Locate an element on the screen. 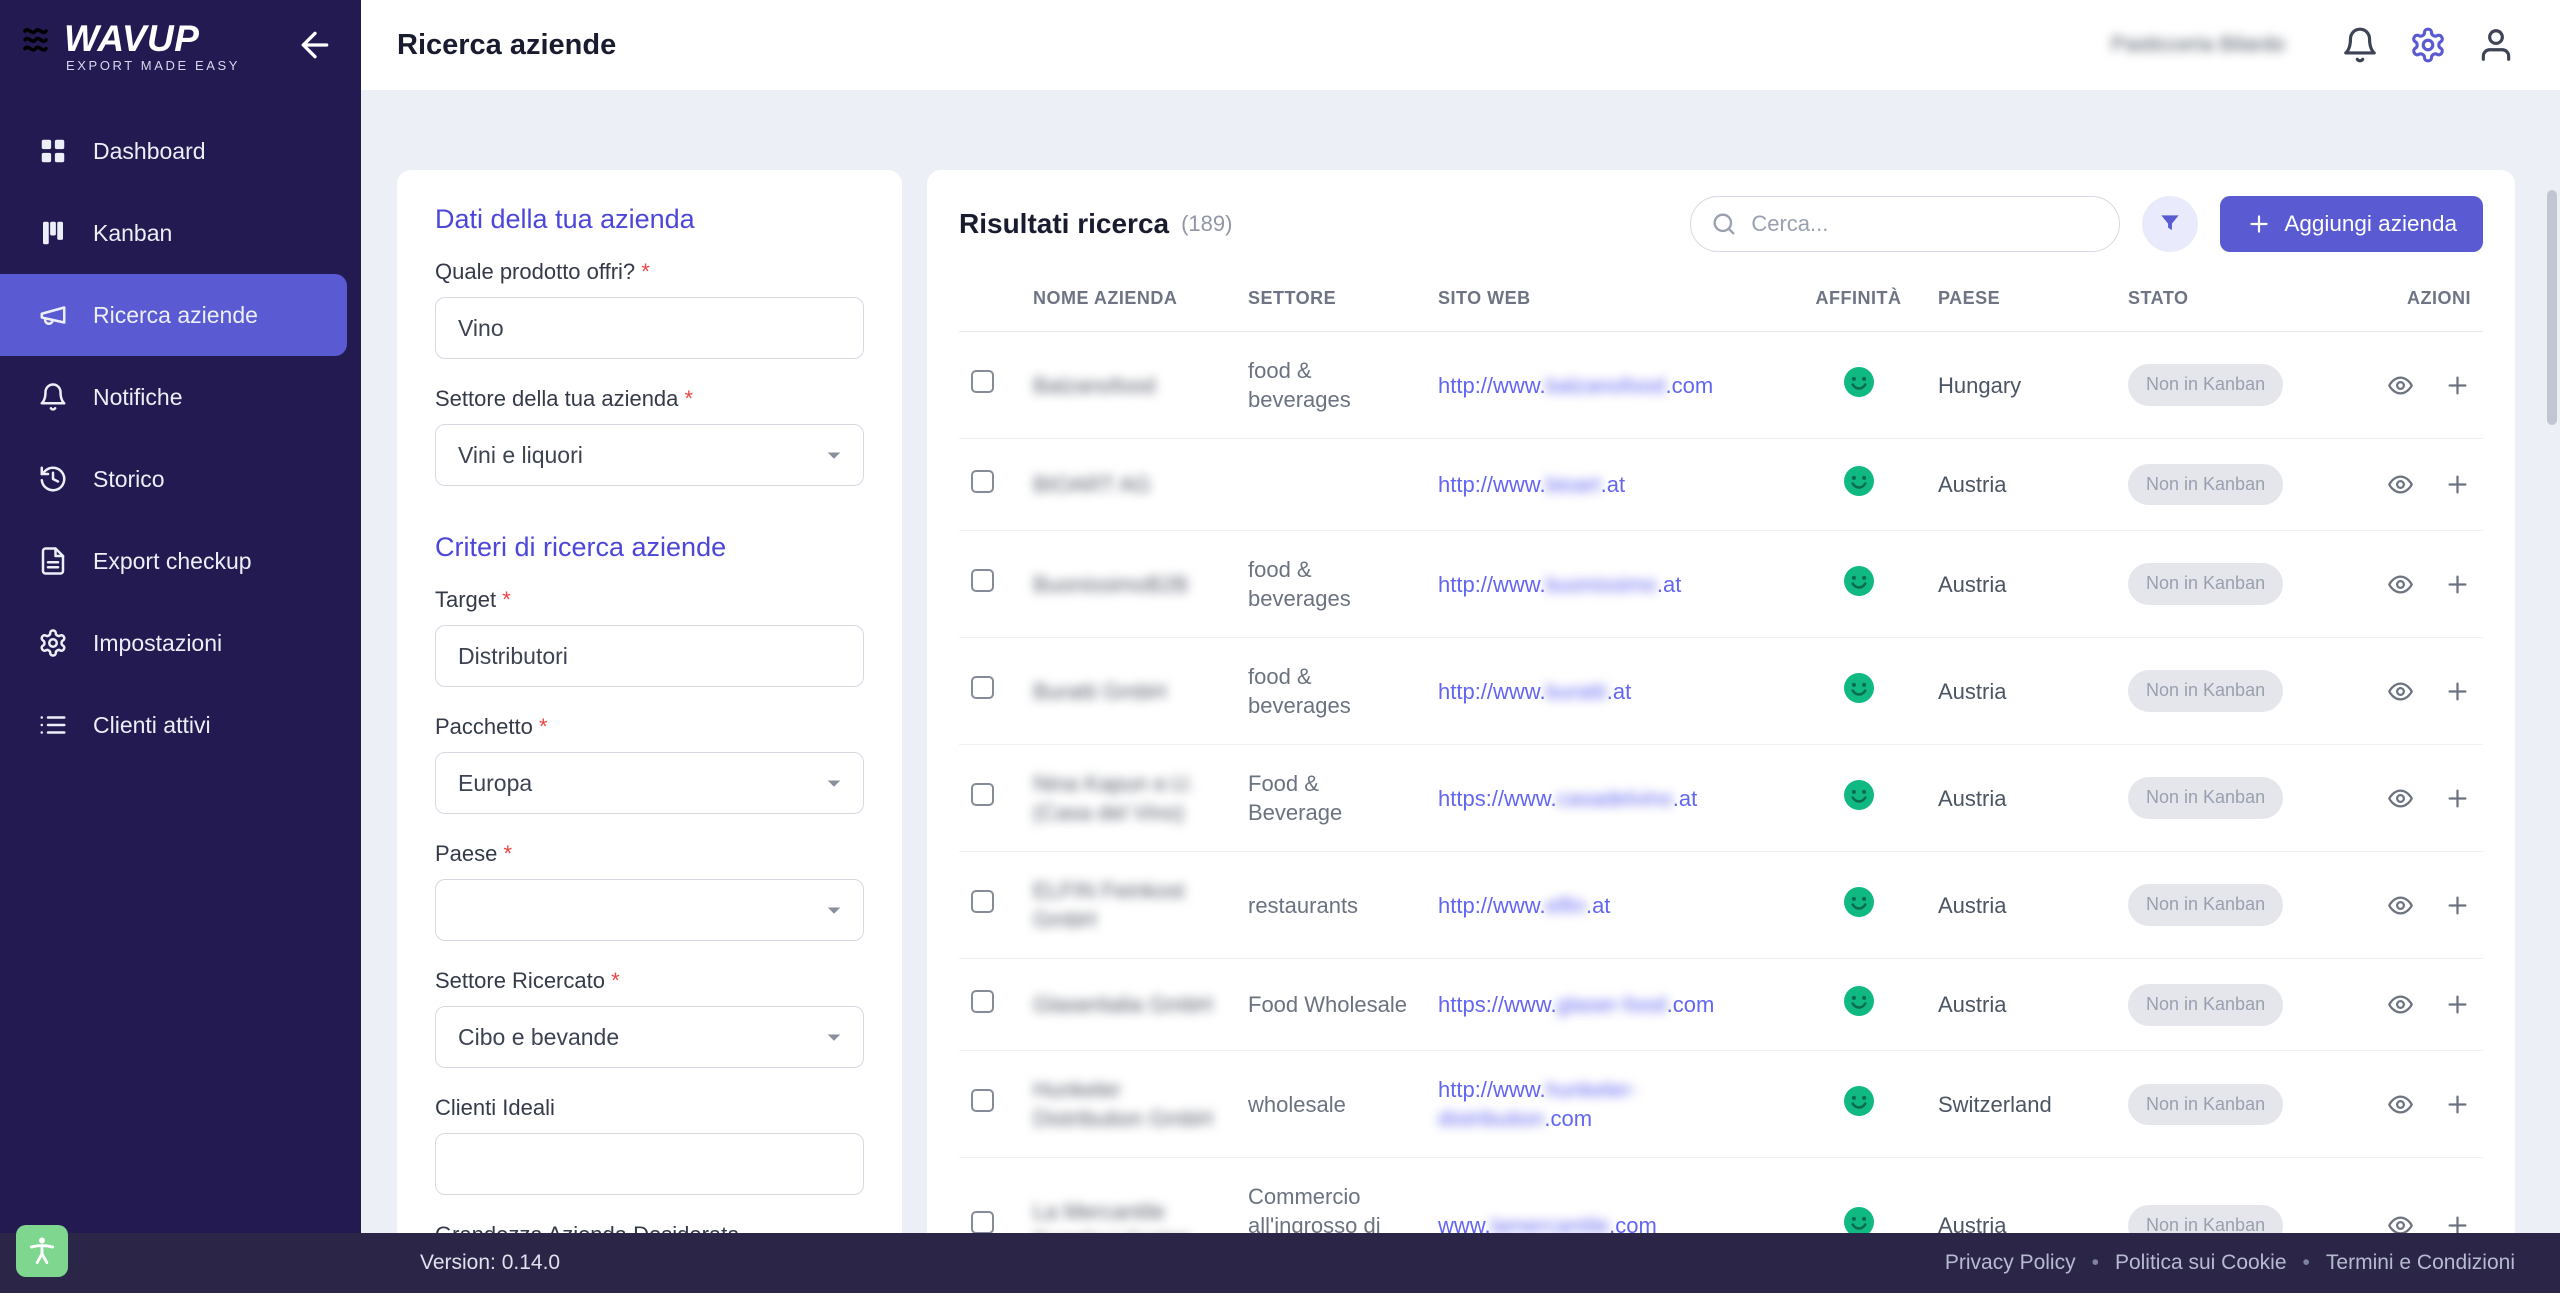 Image resolution: width=2560 pixels, height=1293 pixels. field-label: Quale prodotto offri? is located at coordinates (535, 271).